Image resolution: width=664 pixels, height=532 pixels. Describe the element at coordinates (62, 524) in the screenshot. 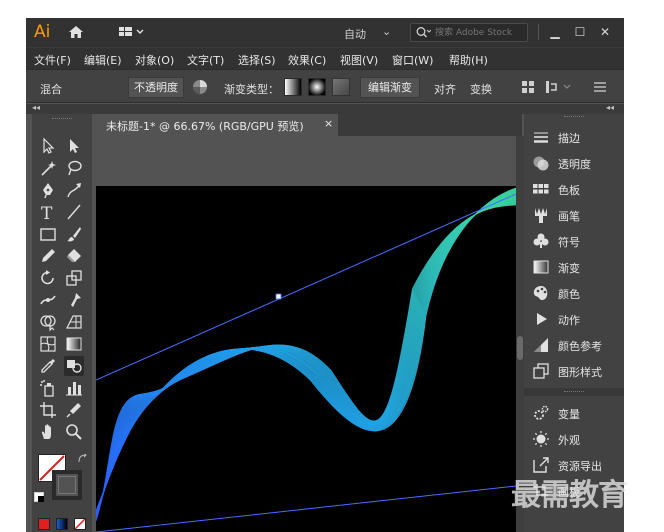

I see `gradient-mode-icon` at that location.